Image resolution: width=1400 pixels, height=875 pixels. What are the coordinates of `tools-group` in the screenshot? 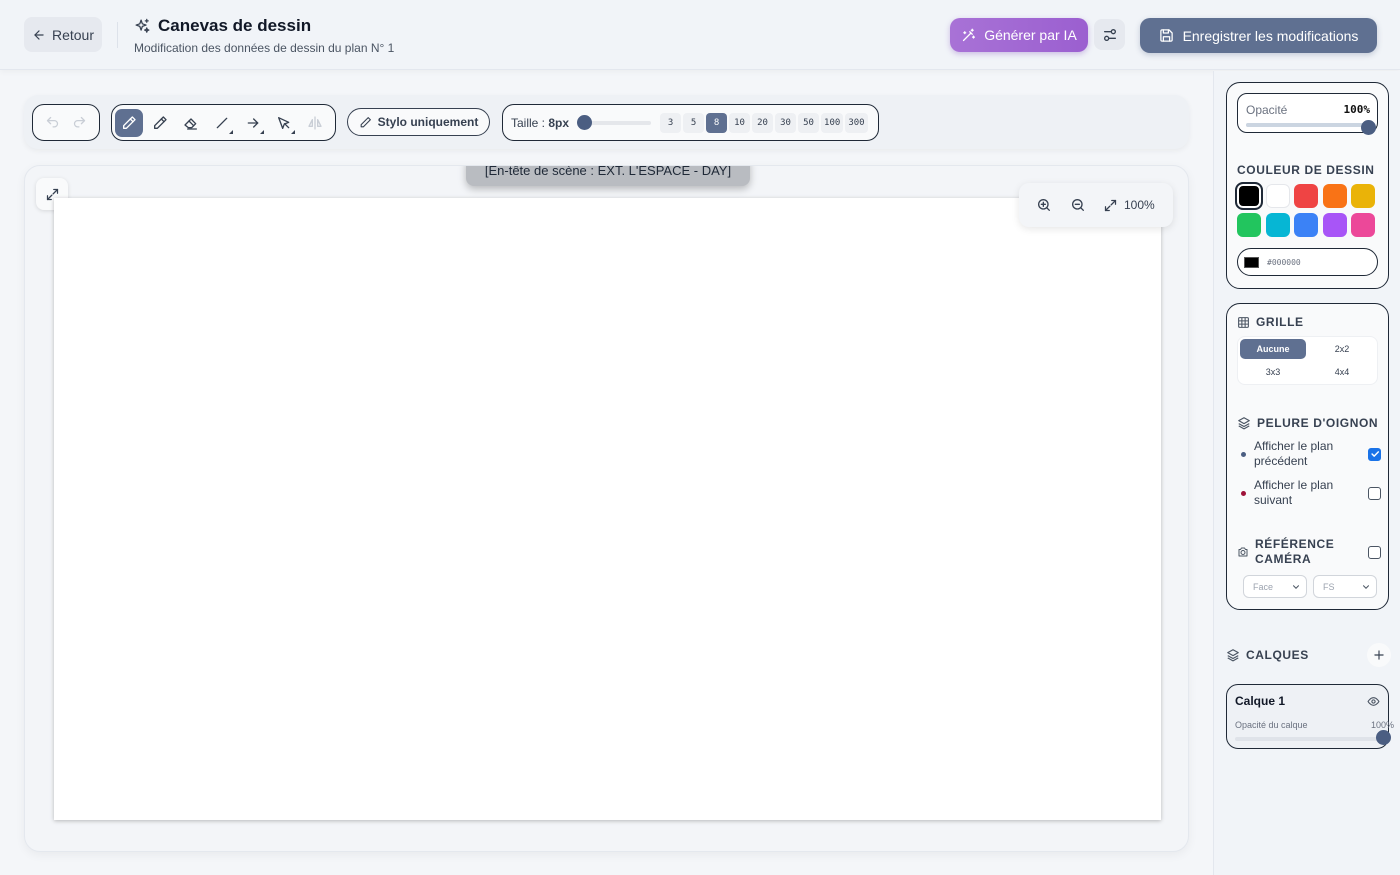 It's located at (223, 122).